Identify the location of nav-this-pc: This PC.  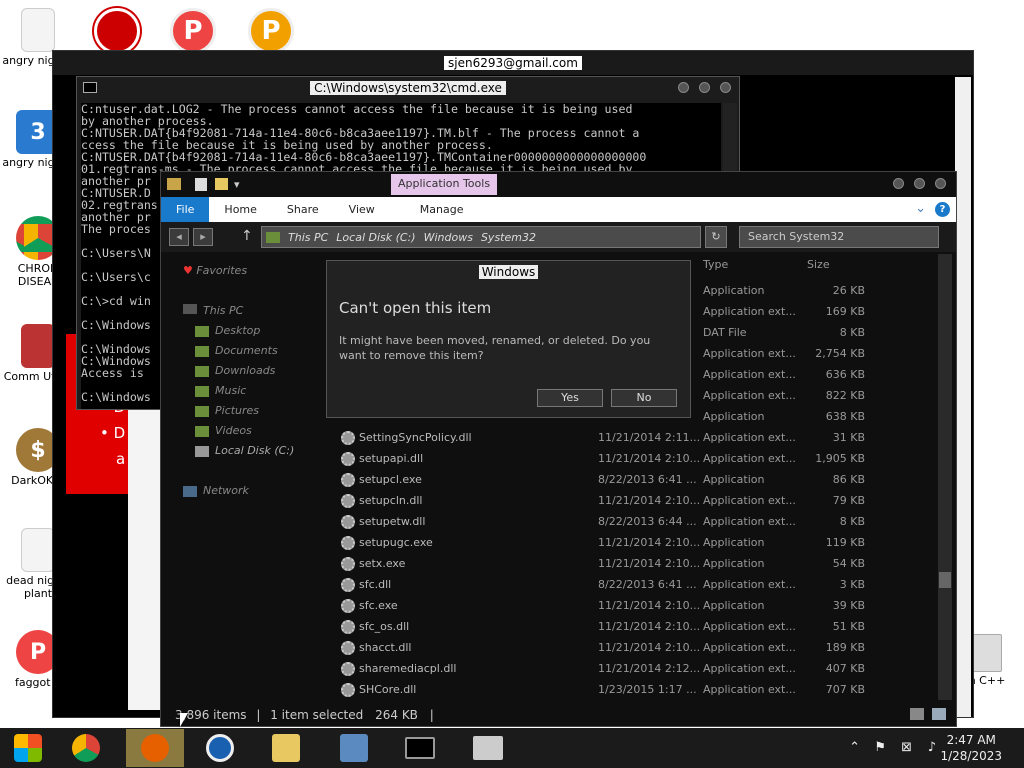
(213, 310).